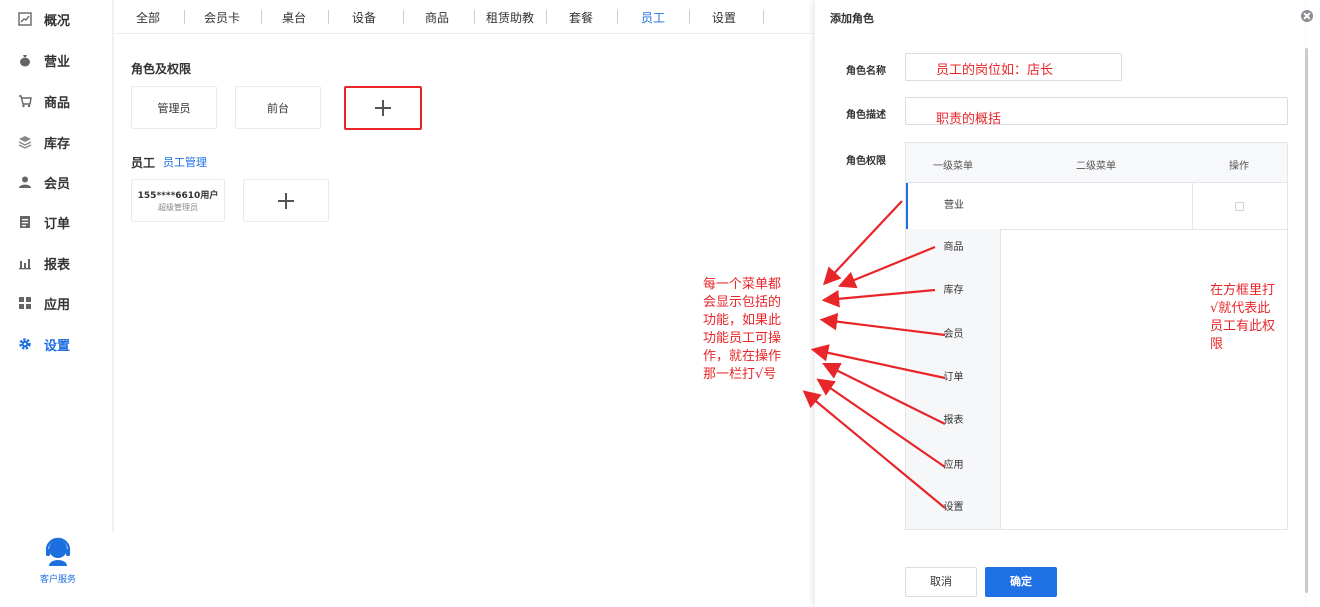 Image resolution: width=1320 pixels, height=607 pixels. I want to click on annotation-line: 功能，如果此, so click(742, 320).